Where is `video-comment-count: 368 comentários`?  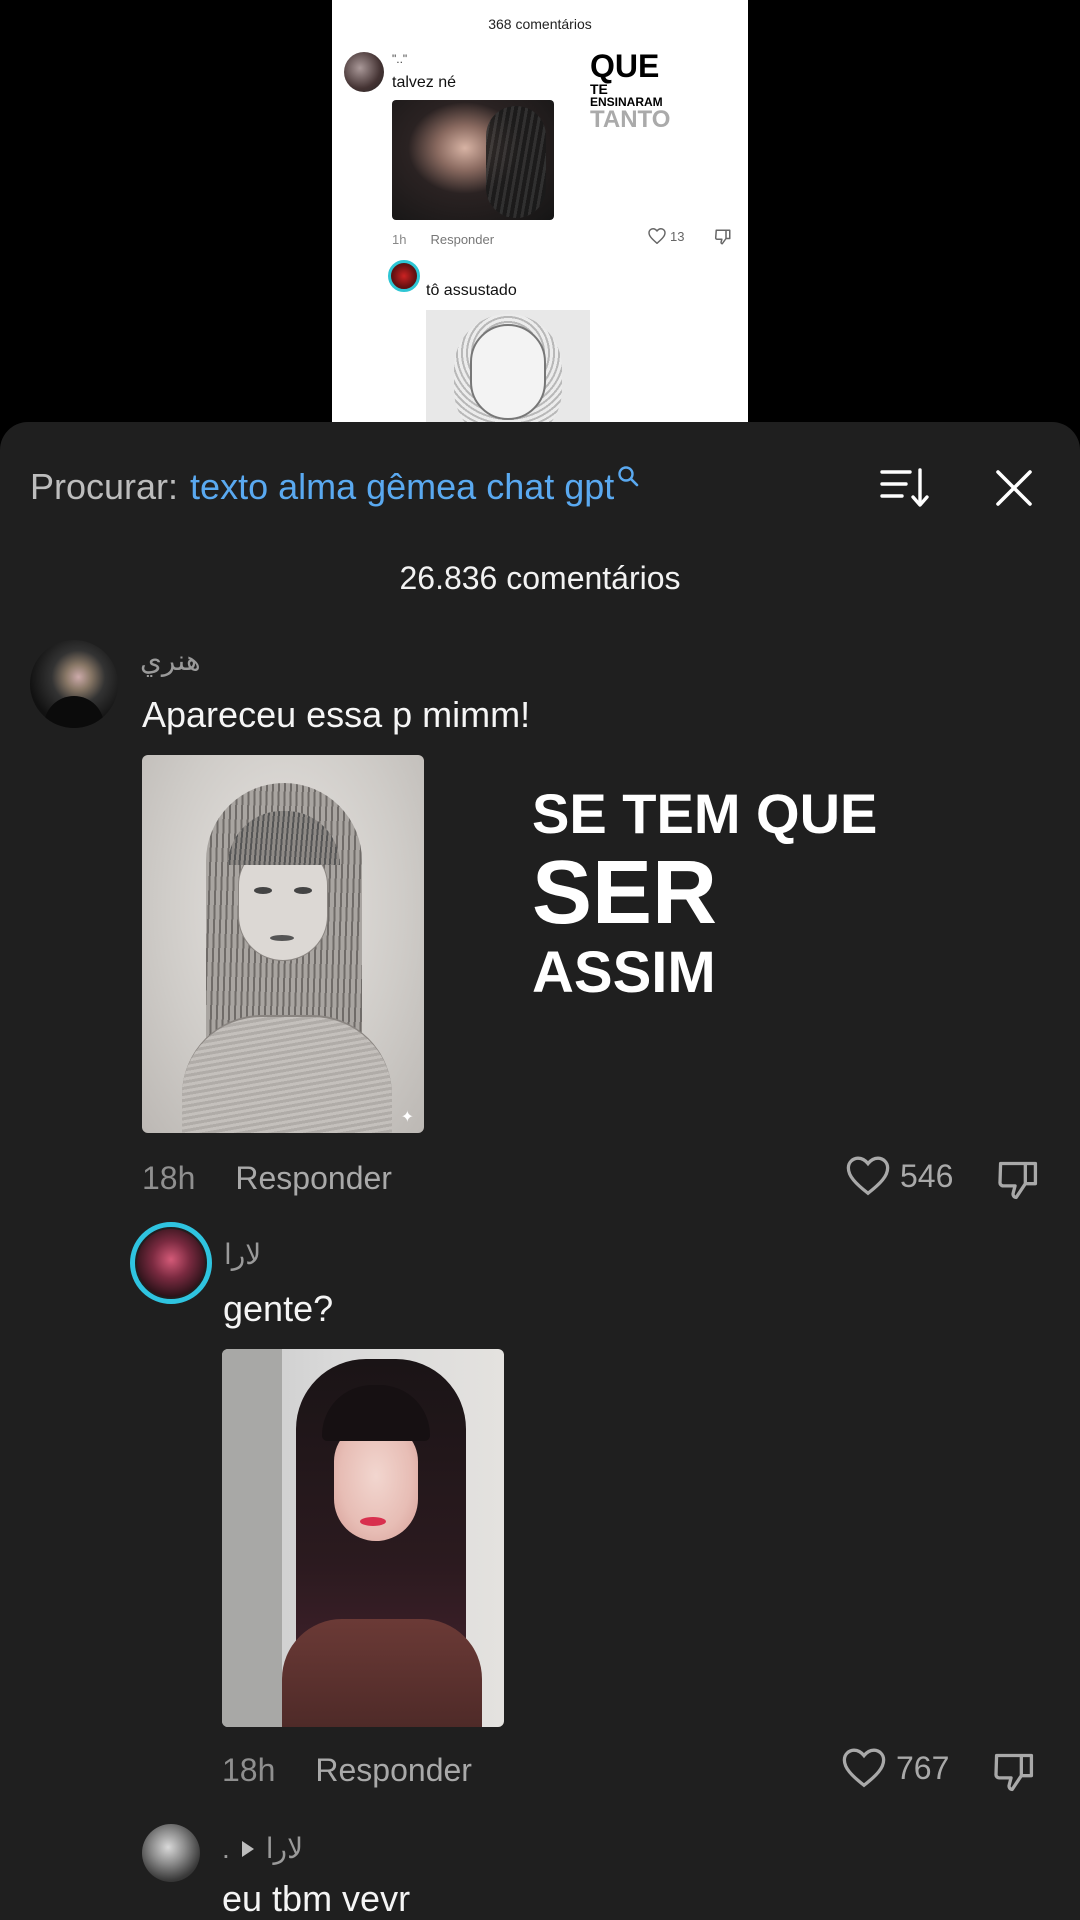
video-comment-count: 368 comentários is located at coordinates (540, 24).